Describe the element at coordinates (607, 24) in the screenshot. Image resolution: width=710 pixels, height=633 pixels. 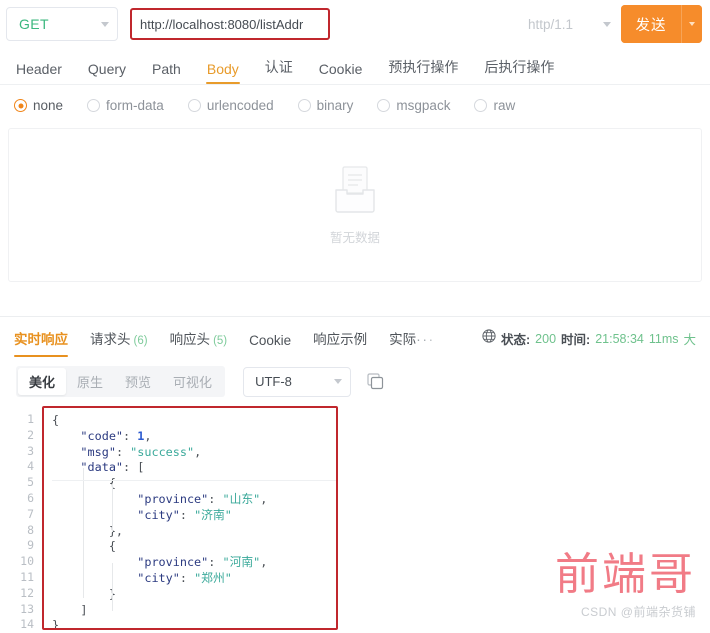
I see `protocol-chevron-down-icon` at that location.